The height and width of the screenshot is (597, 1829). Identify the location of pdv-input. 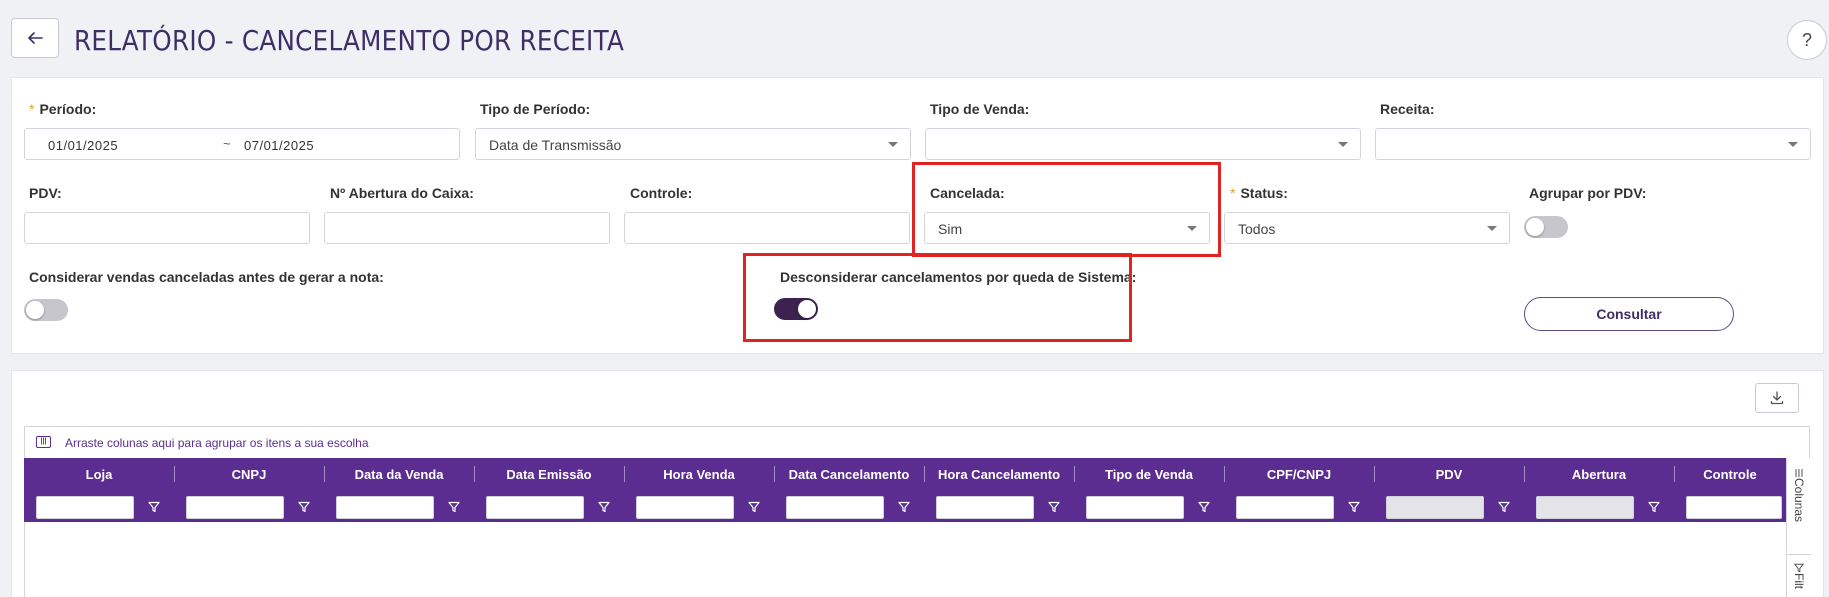
(167, 228).